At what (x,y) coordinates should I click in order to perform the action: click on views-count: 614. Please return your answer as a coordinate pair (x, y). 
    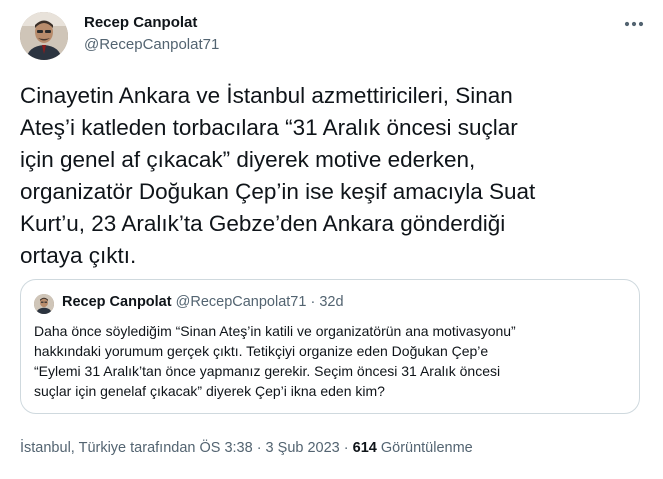
    Looking at the image, I should click on (364, 448).